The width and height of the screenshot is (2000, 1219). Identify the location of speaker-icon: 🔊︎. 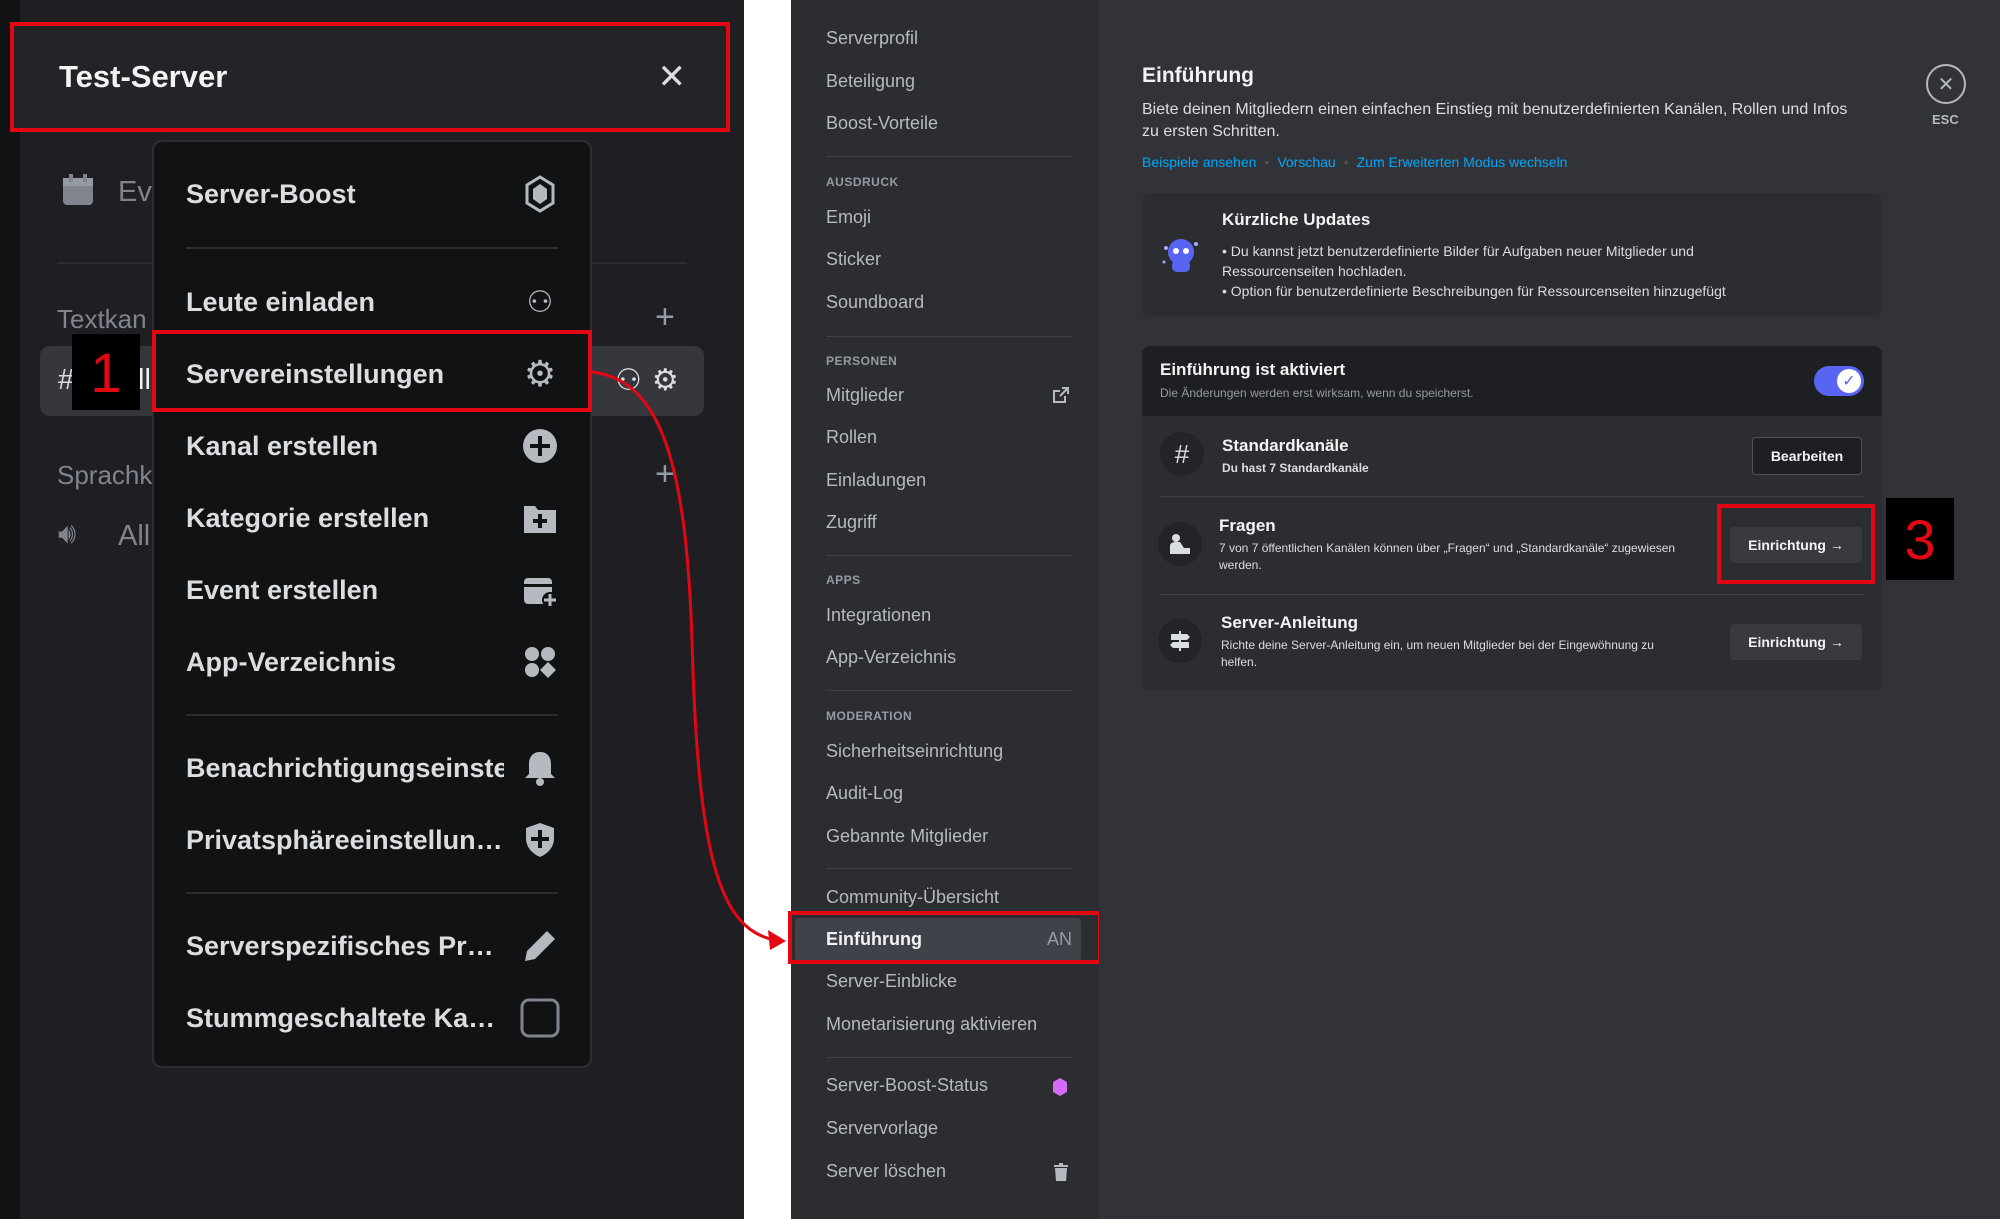
(67, 534).